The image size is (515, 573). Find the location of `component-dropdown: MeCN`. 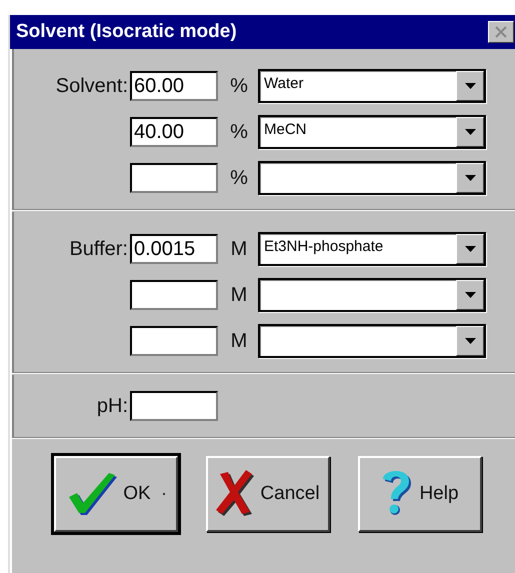

component-dropdown: MeCN is located at coordinates (372, 132).